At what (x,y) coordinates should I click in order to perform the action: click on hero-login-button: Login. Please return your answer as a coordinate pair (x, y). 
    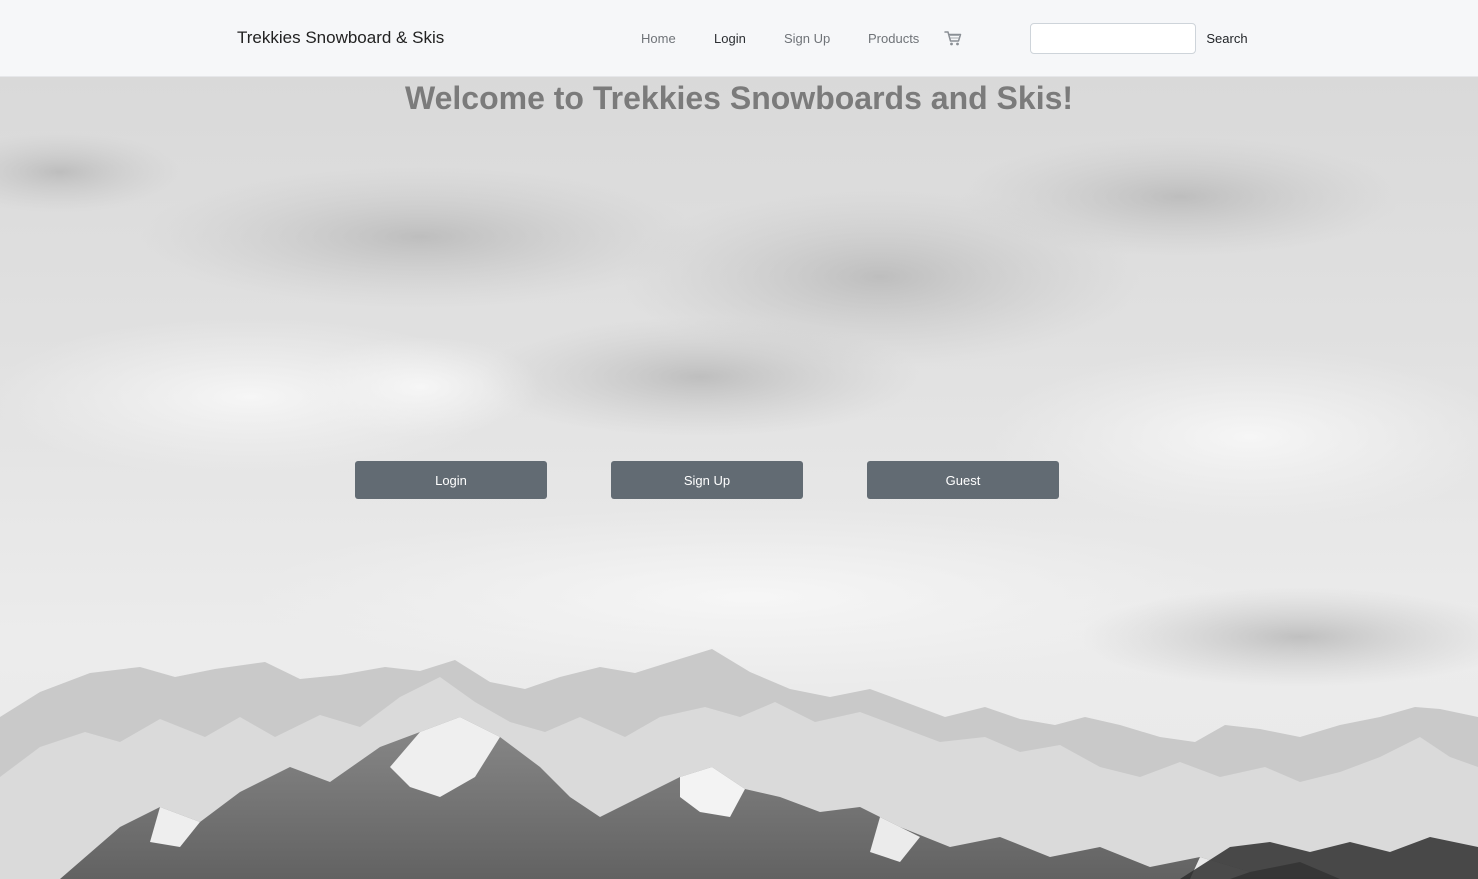
    Looking at the image, I should click on (451, 480).